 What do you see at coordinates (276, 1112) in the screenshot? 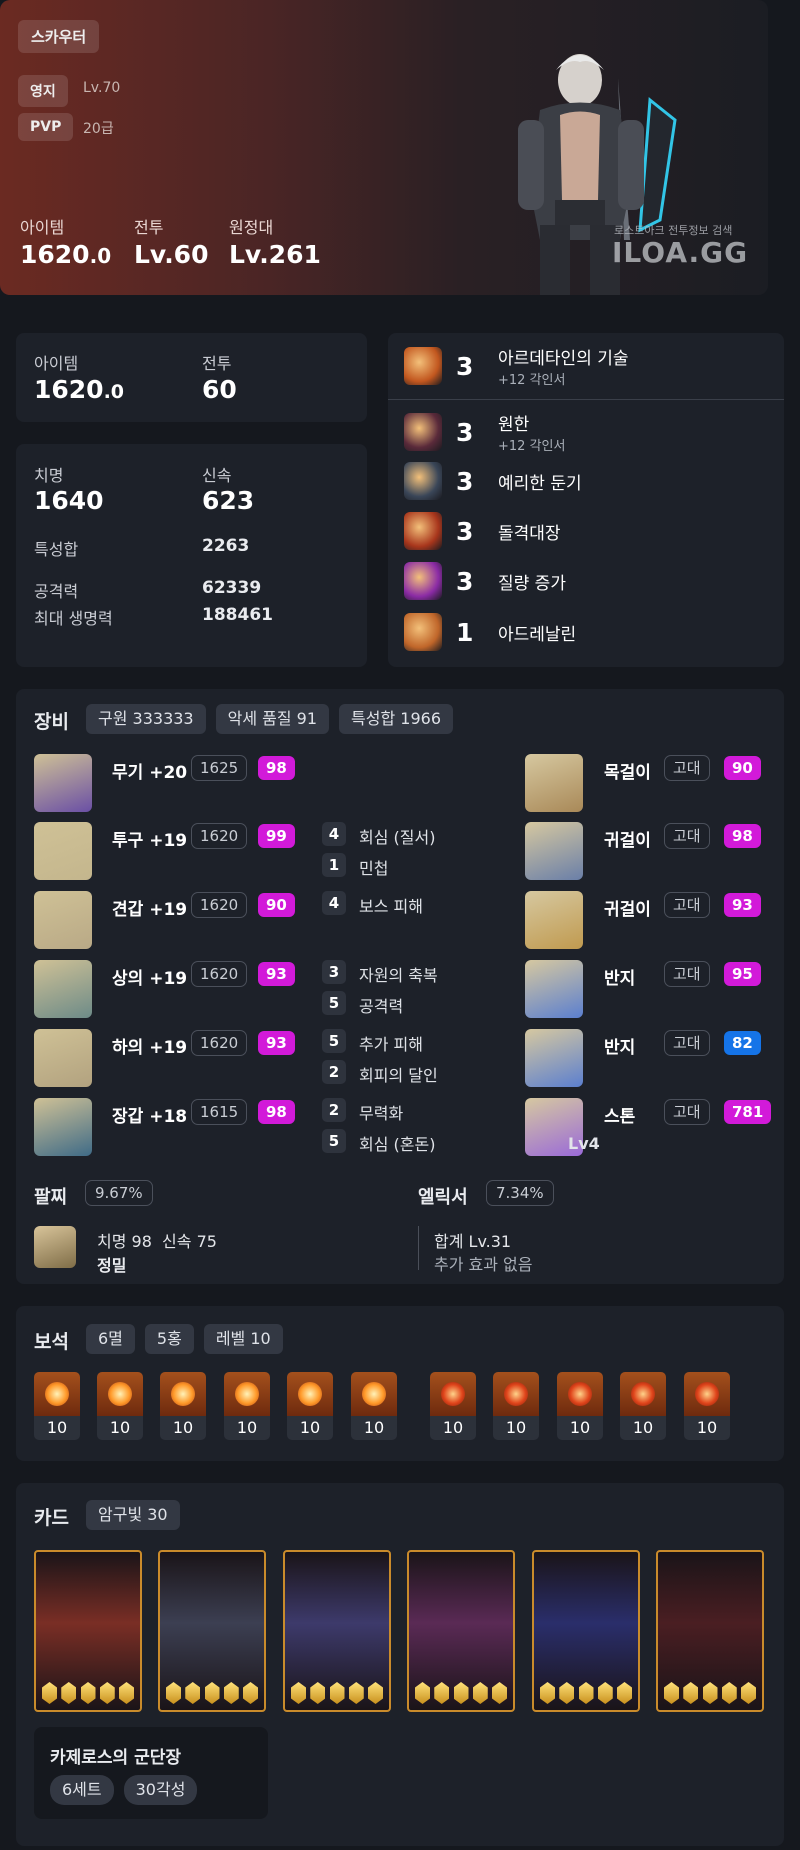
I see `gear-quality: 98` at bounding box center [276, 1112].